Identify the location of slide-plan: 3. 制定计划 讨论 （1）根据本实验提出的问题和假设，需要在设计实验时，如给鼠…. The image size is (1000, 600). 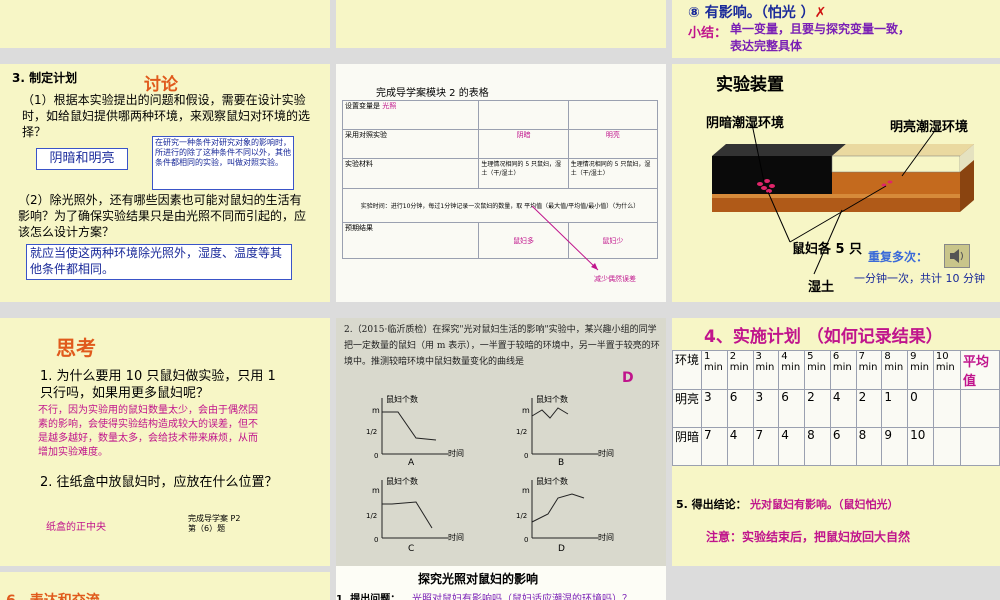
(165, 183).